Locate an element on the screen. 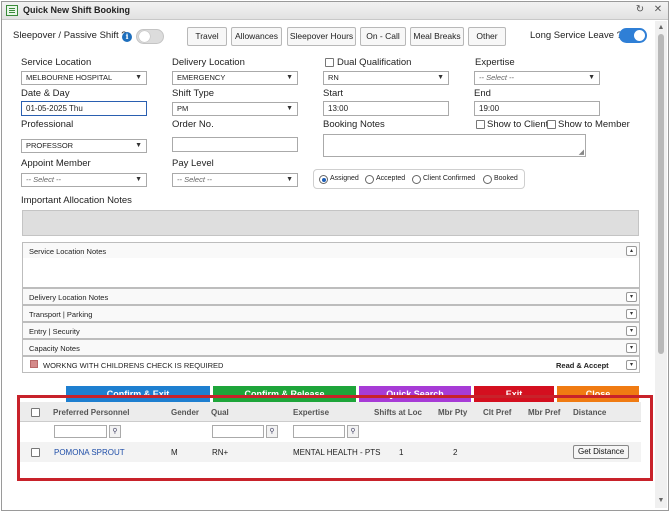 Image resolution: width=670 pixels, height=512 pixels. order-no-label: Order No. is located at coordinates (193, 124).